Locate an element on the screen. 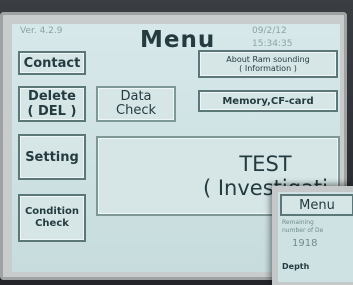  memory-cf-card-button: Memory,CF-card is located at coordinates (268, 101).